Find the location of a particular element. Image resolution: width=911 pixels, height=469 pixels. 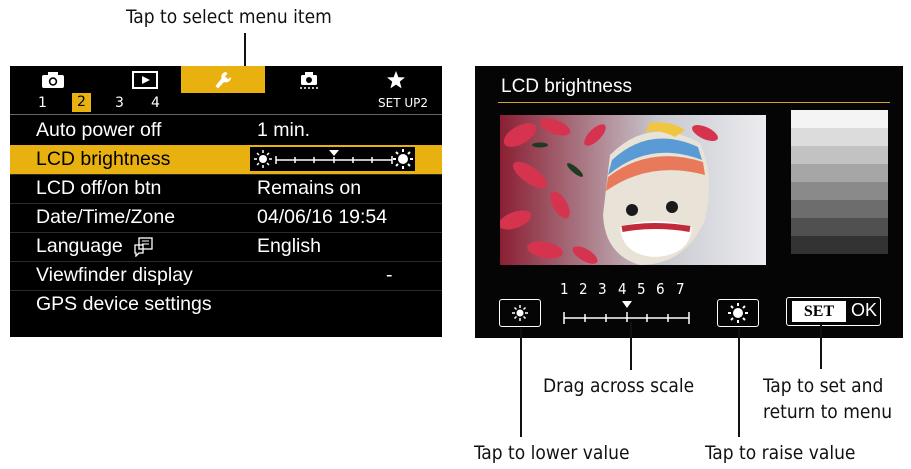

menu-item-lcd-brightness: LCD brightness is located at coordinates (226, 160).